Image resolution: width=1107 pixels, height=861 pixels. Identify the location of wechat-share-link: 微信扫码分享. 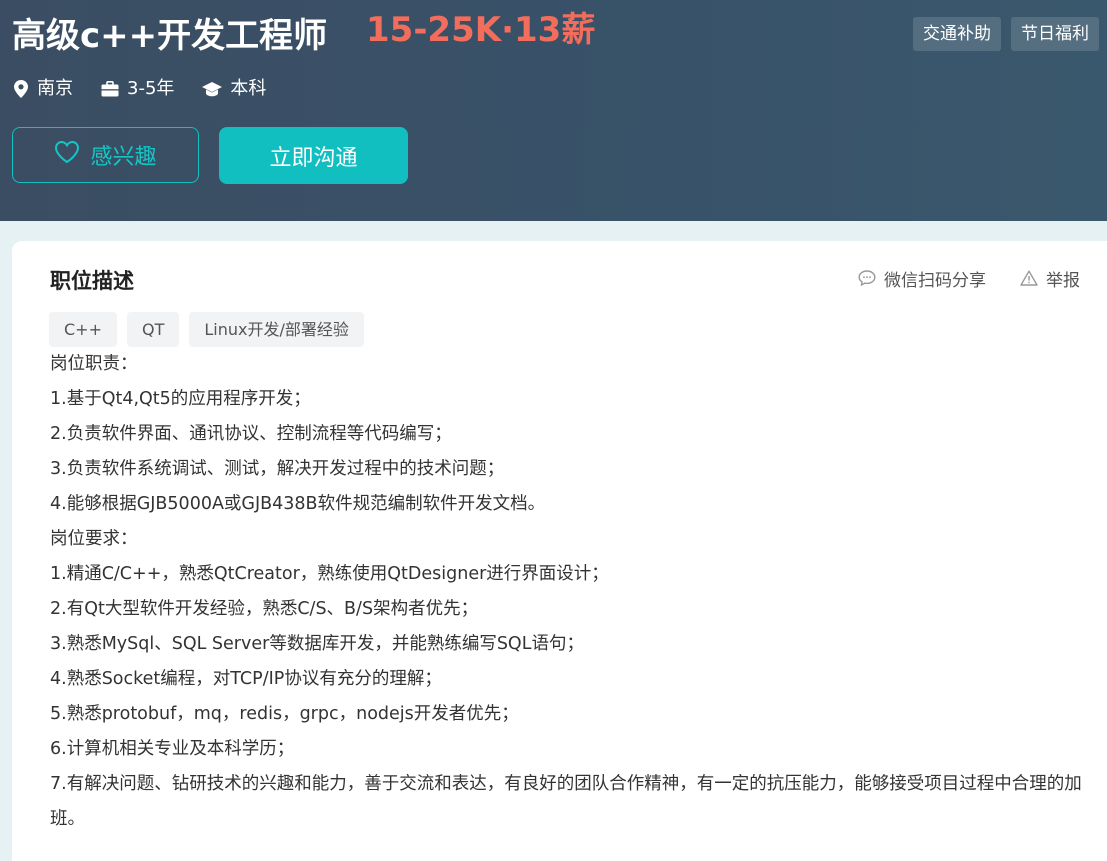
(922, 281).